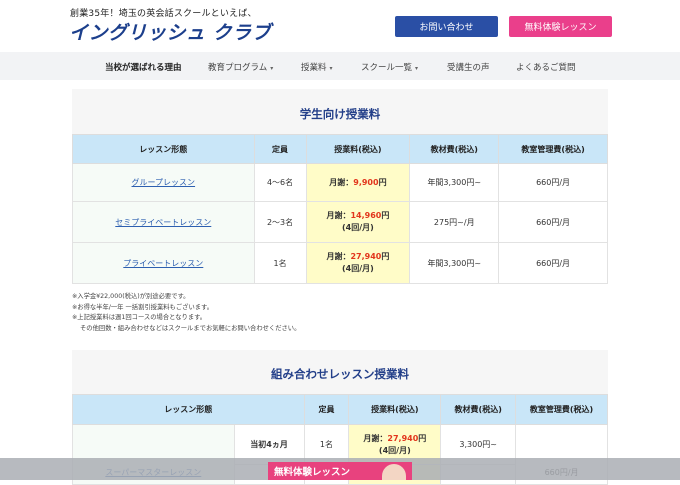 This screenshot has height=485, width=680. Describe the element at coordinates (366, 215) in the screenshot. I see `fee-amount: 14,960` at that location.